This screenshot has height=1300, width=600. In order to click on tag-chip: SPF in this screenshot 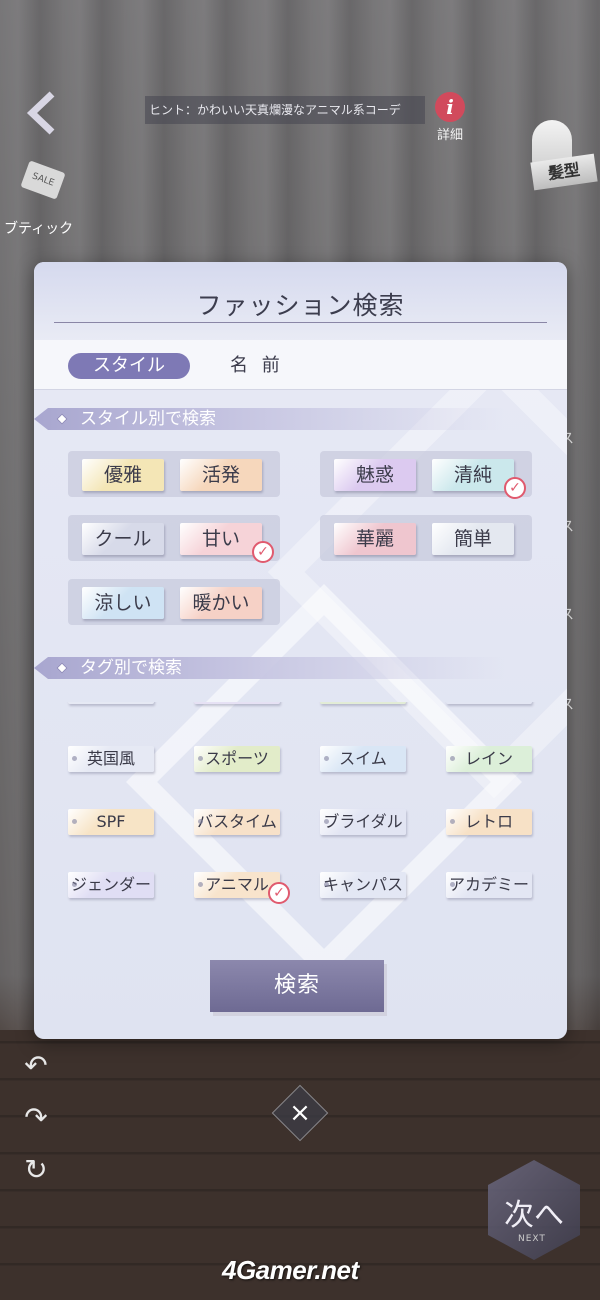, I will do `click(111, 822)`.